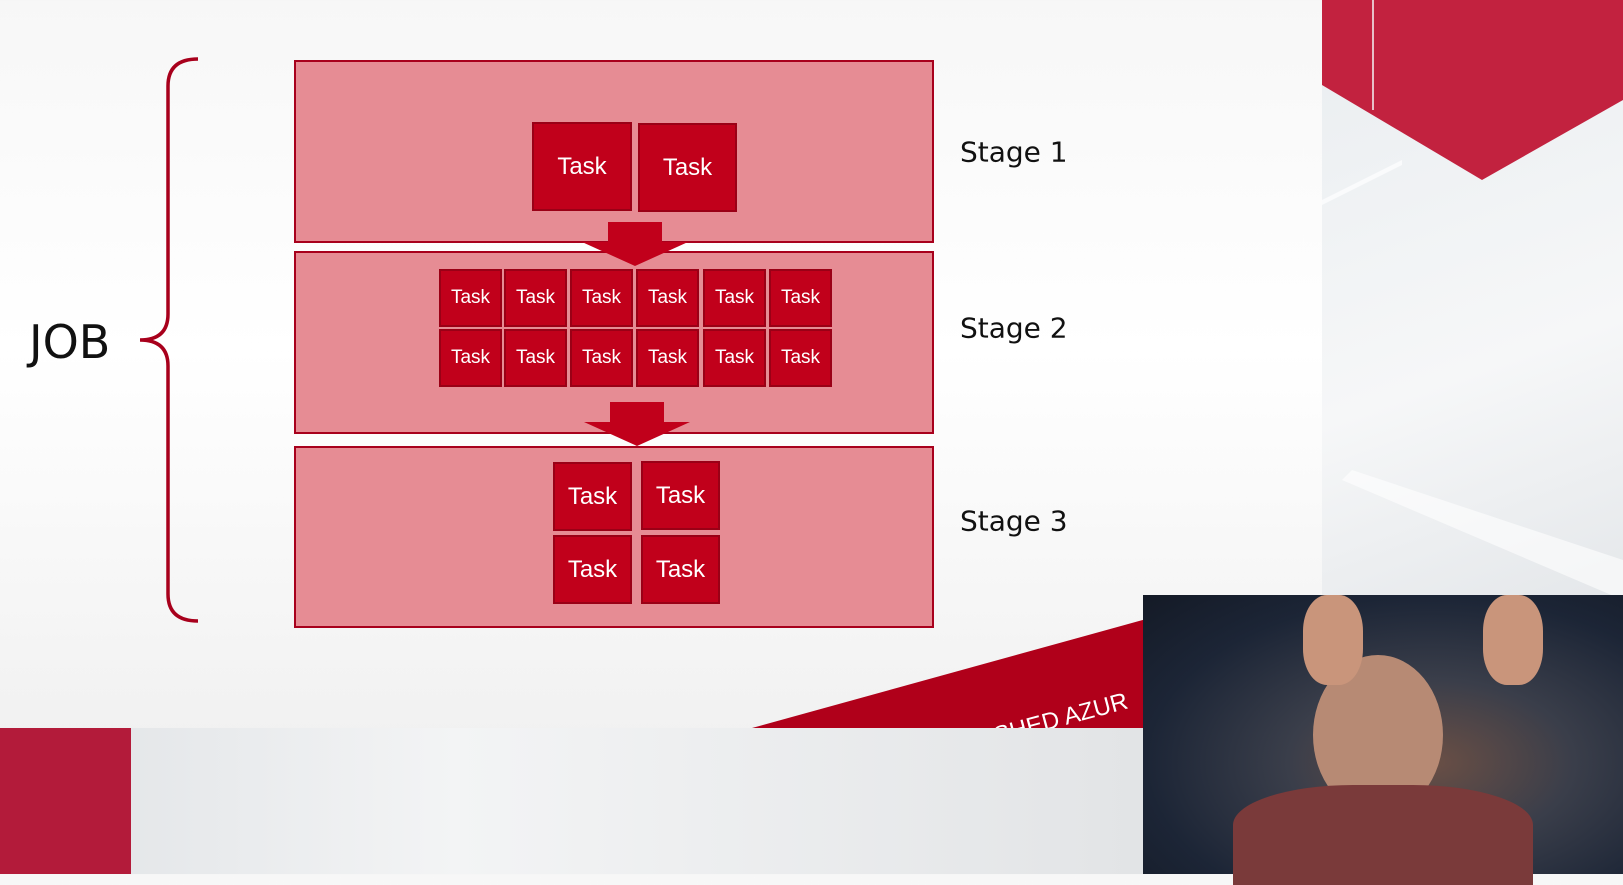 The image size is (1623, 885). Describe the element at coordinates (1014, 328) in the screenshot. I see `stage-2-label: Stage 2` at that location.